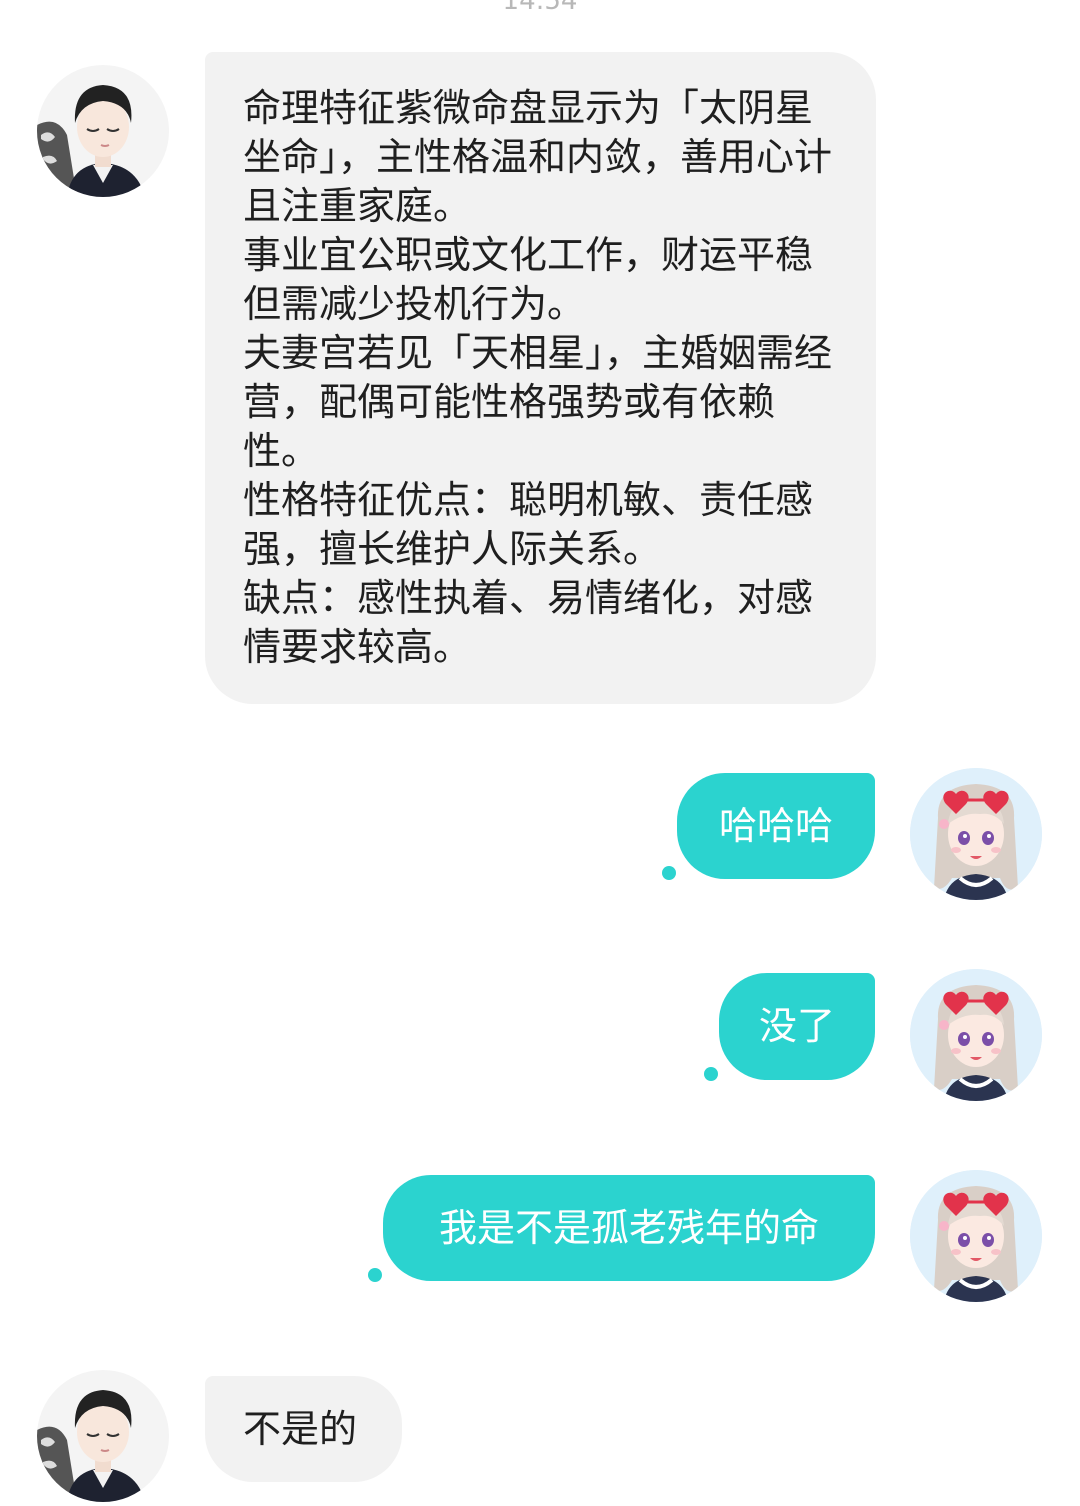  What do you see at coordinates (540, 8) in the screenshot?
I see `timestamp: 14:54` at bounding box center [540, 8].